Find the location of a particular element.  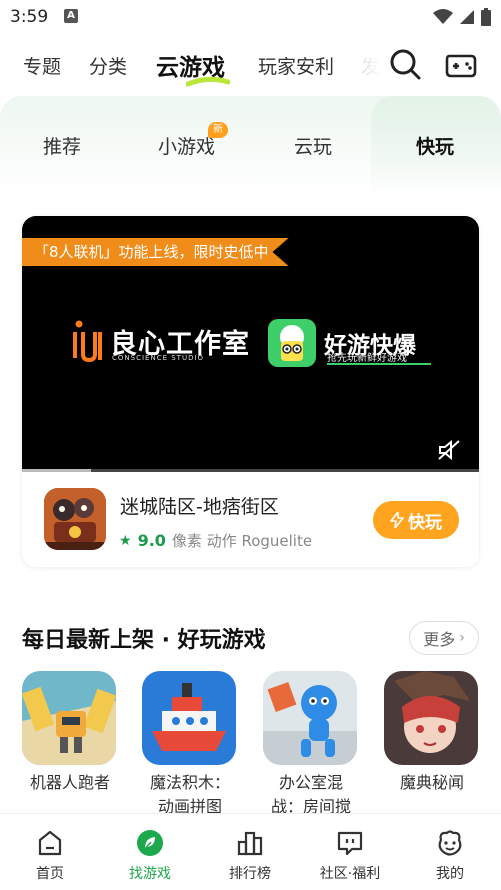

quick-play-label: 快玩 is located at coordinates (425, 522).